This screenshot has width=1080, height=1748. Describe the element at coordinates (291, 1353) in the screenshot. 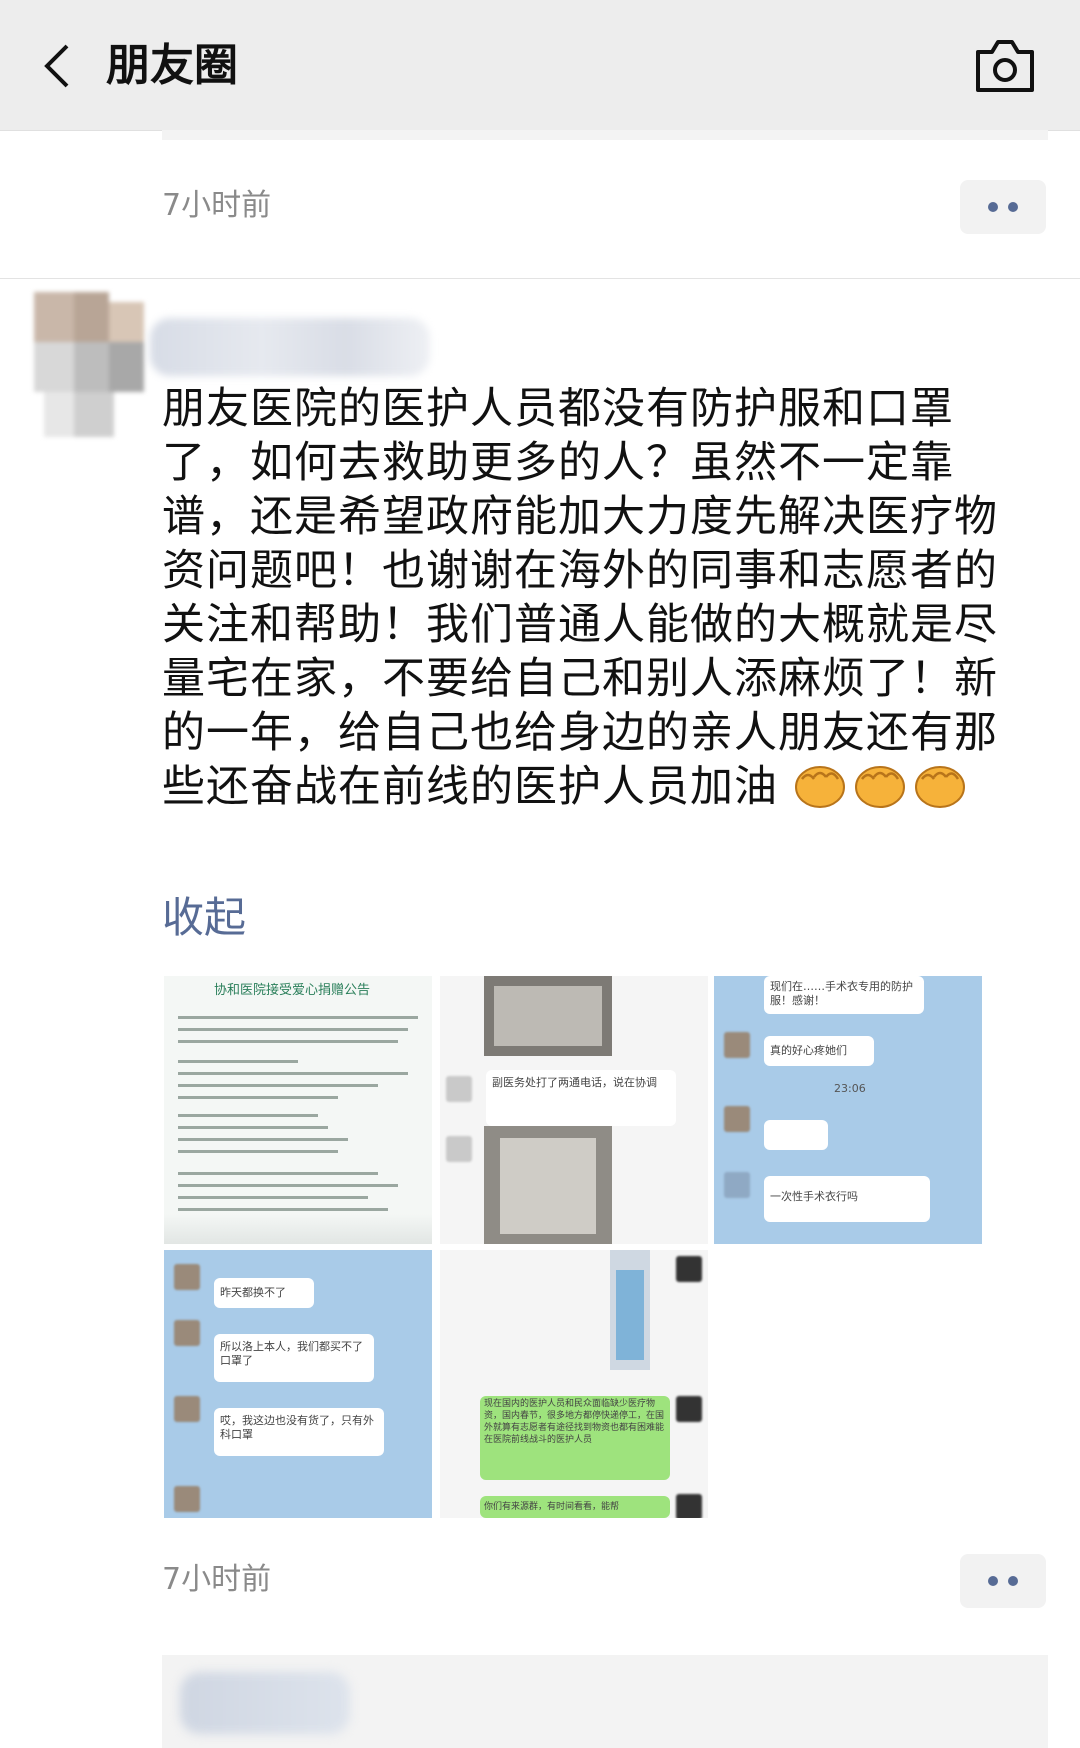

I see `chat-message: 所以洛上本人，我们都买不了口罩了` at that location.